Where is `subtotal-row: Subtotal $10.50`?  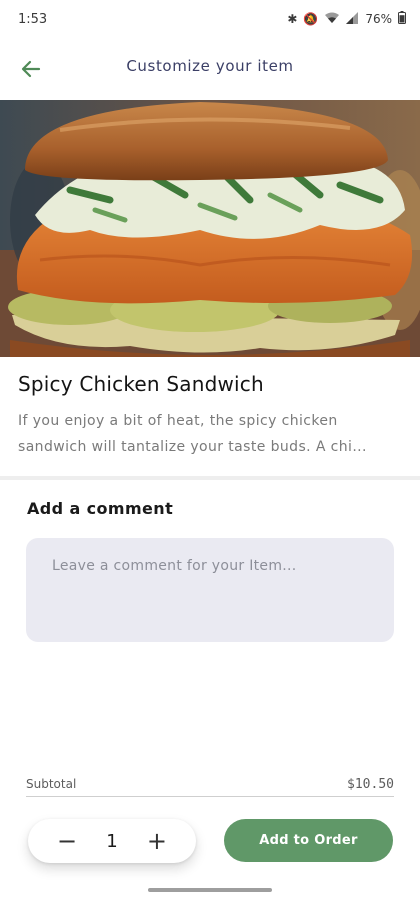
subtotal-row: Subtotal $10.50 is located at coordinates (210, 784).